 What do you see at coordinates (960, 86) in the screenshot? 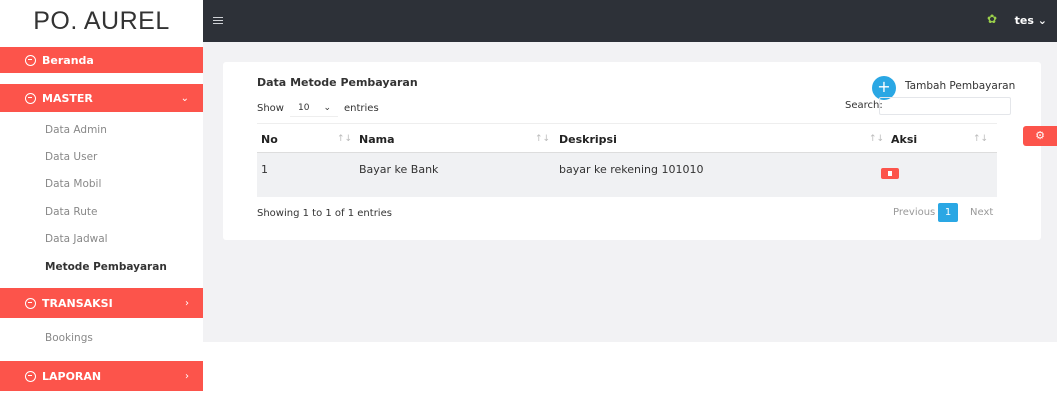
I see `add-payment-label: Tambah Pembayaran` at bounding box center [960, 86].